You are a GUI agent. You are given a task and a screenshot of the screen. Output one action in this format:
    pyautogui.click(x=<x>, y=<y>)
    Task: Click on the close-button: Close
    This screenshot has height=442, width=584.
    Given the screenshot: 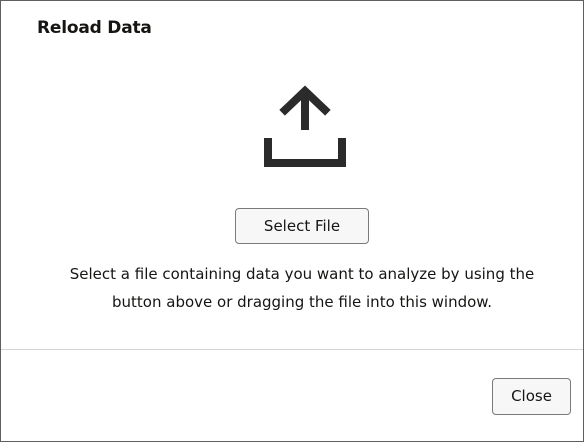 What is the action you would take?
    pyautogui.click(x=531, y=396)
    